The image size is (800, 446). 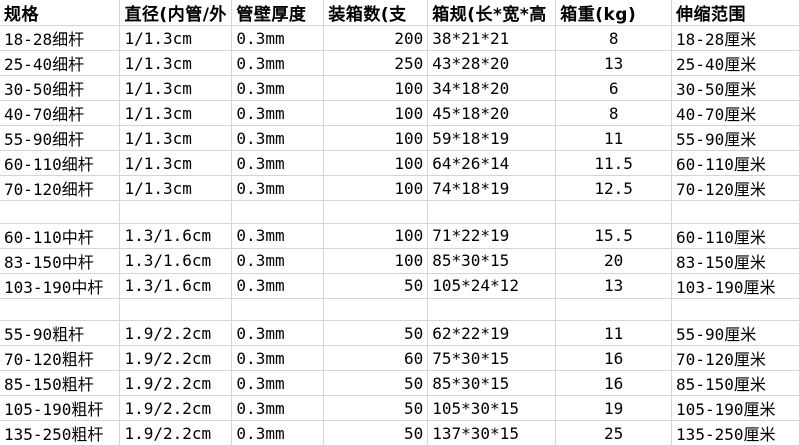 What do you see at coordinates (176, 13) in the screenshot?
I see `header-diameter: 直径(内管/外` at bounding box center [176, 13].